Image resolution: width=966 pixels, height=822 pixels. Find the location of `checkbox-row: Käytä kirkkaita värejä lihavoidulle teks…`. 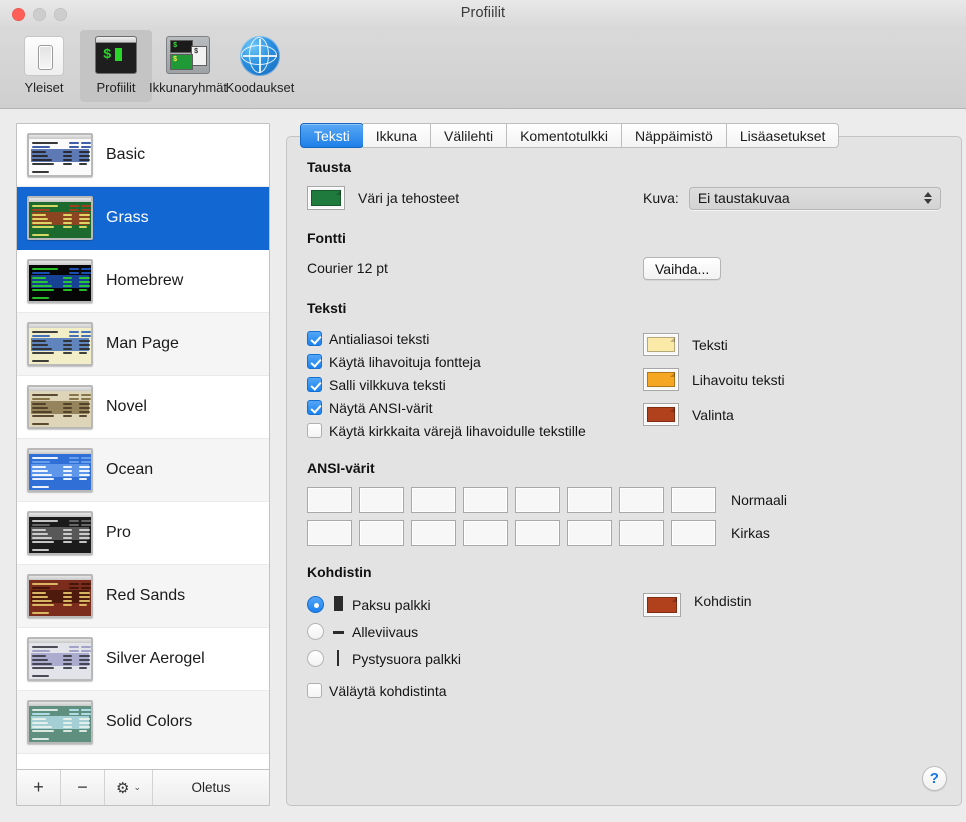

checkbox-row: Käytä kirkkaita värejä lihavoidulle teks… is located at coordinates (475, 430).